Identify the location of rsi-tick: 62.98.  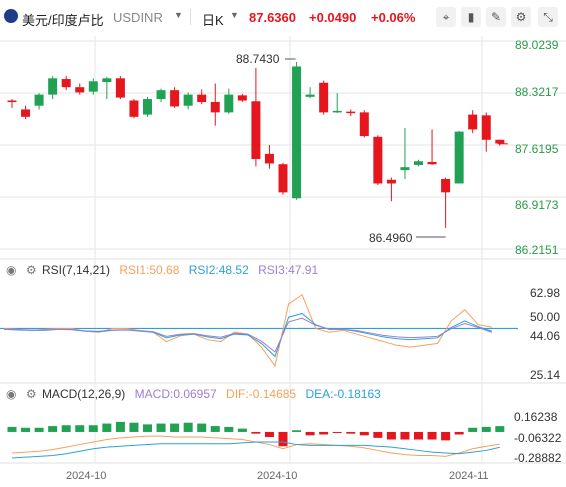
(545, 293).